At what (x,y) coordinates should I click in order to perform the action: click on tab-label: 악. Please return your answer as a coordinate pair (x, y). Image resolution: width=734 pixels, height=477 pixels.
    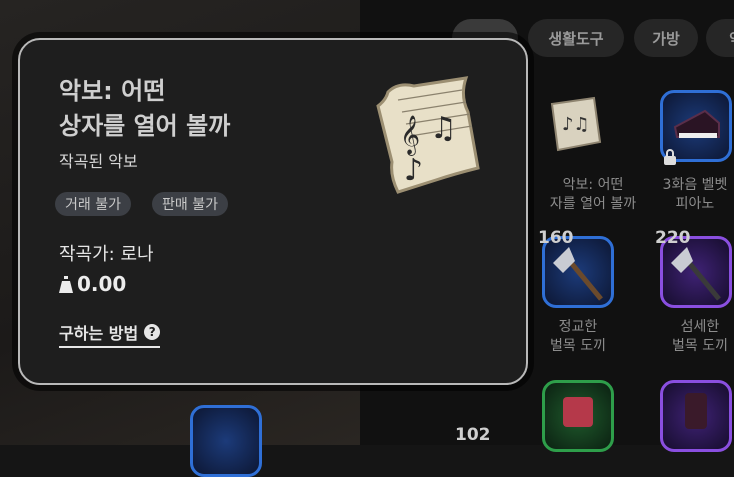
    Looking at the image, I should click on (731, 38).